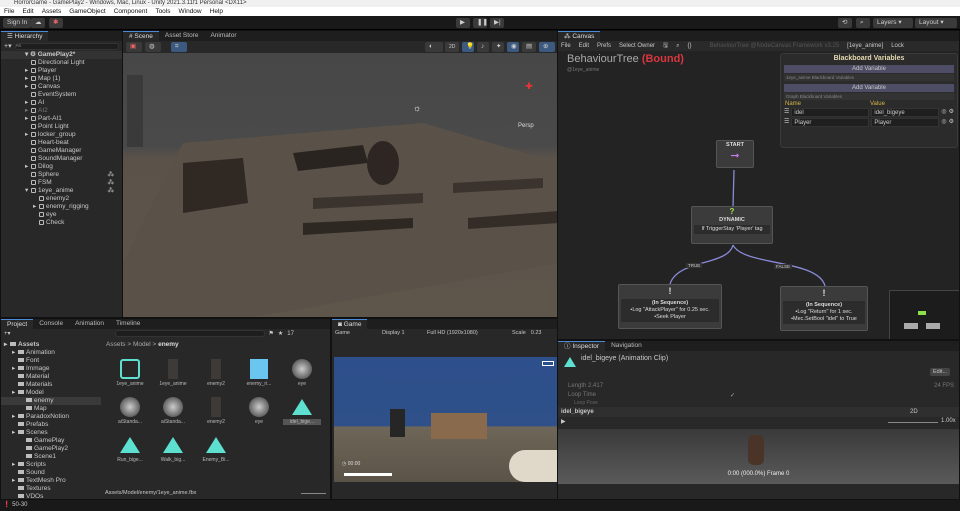 This screenshot has width=960, height=511. What do you see at coordinates (116, 344) in the screenshot?
I see `breadcrumb-assets: Assets` at bounding box center [116, 344].